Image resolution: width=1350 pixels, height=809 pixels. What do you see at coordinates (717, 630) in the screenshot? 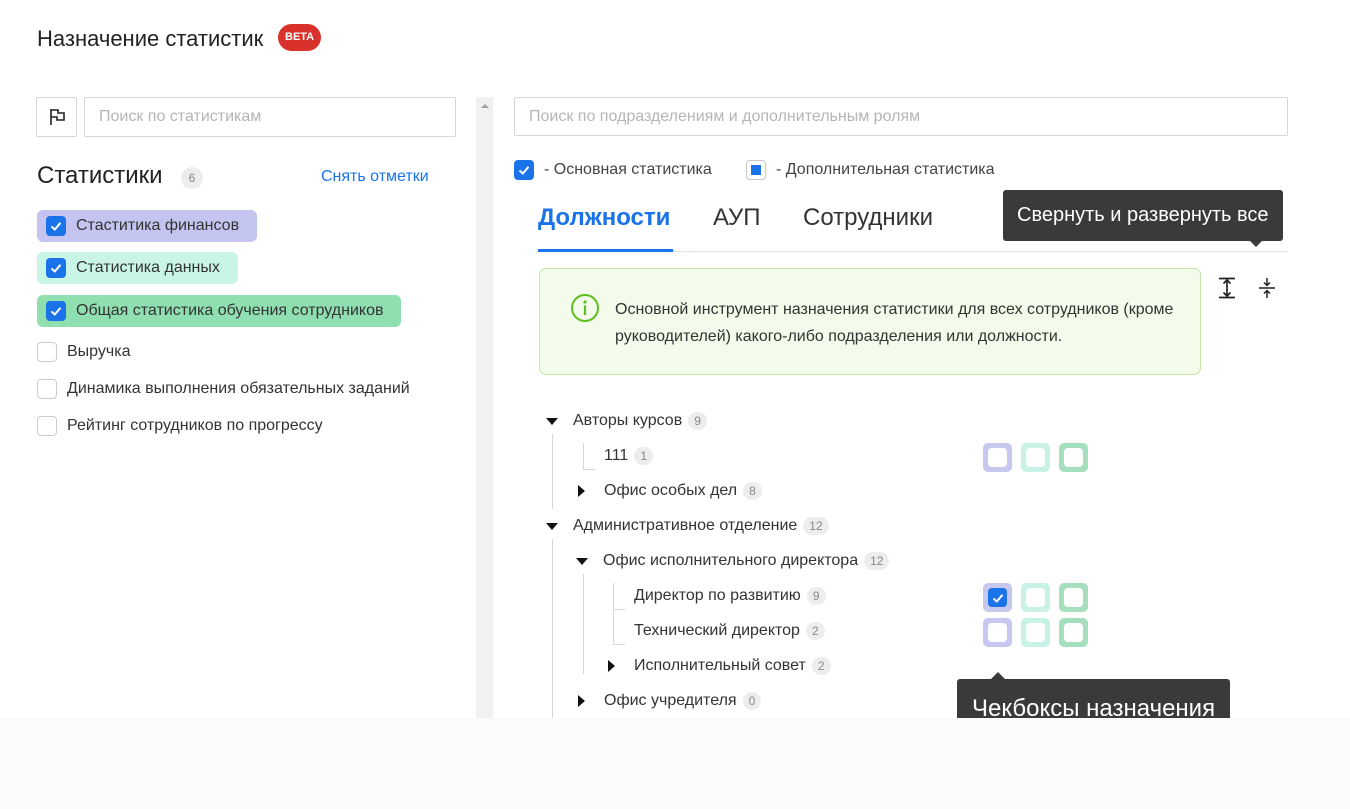
I see `tree-node-label: Технический директор` at bounding box center [717, 630].